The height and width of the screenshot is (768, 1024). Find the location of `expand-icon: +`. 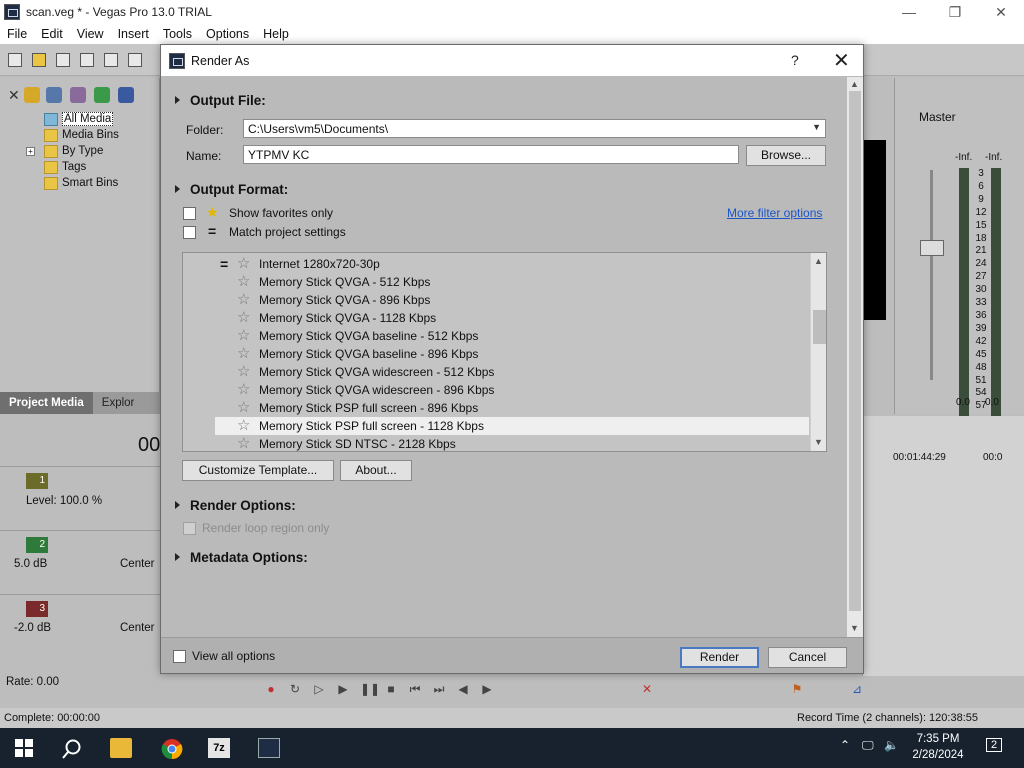

expand-icon: + is located at coordinates (30, 151).